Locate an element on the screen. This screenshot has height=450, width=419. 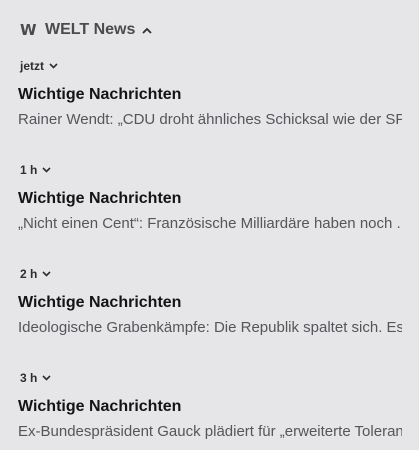
notification-time-toggle: 1 h is located at coordinates (35, 170).